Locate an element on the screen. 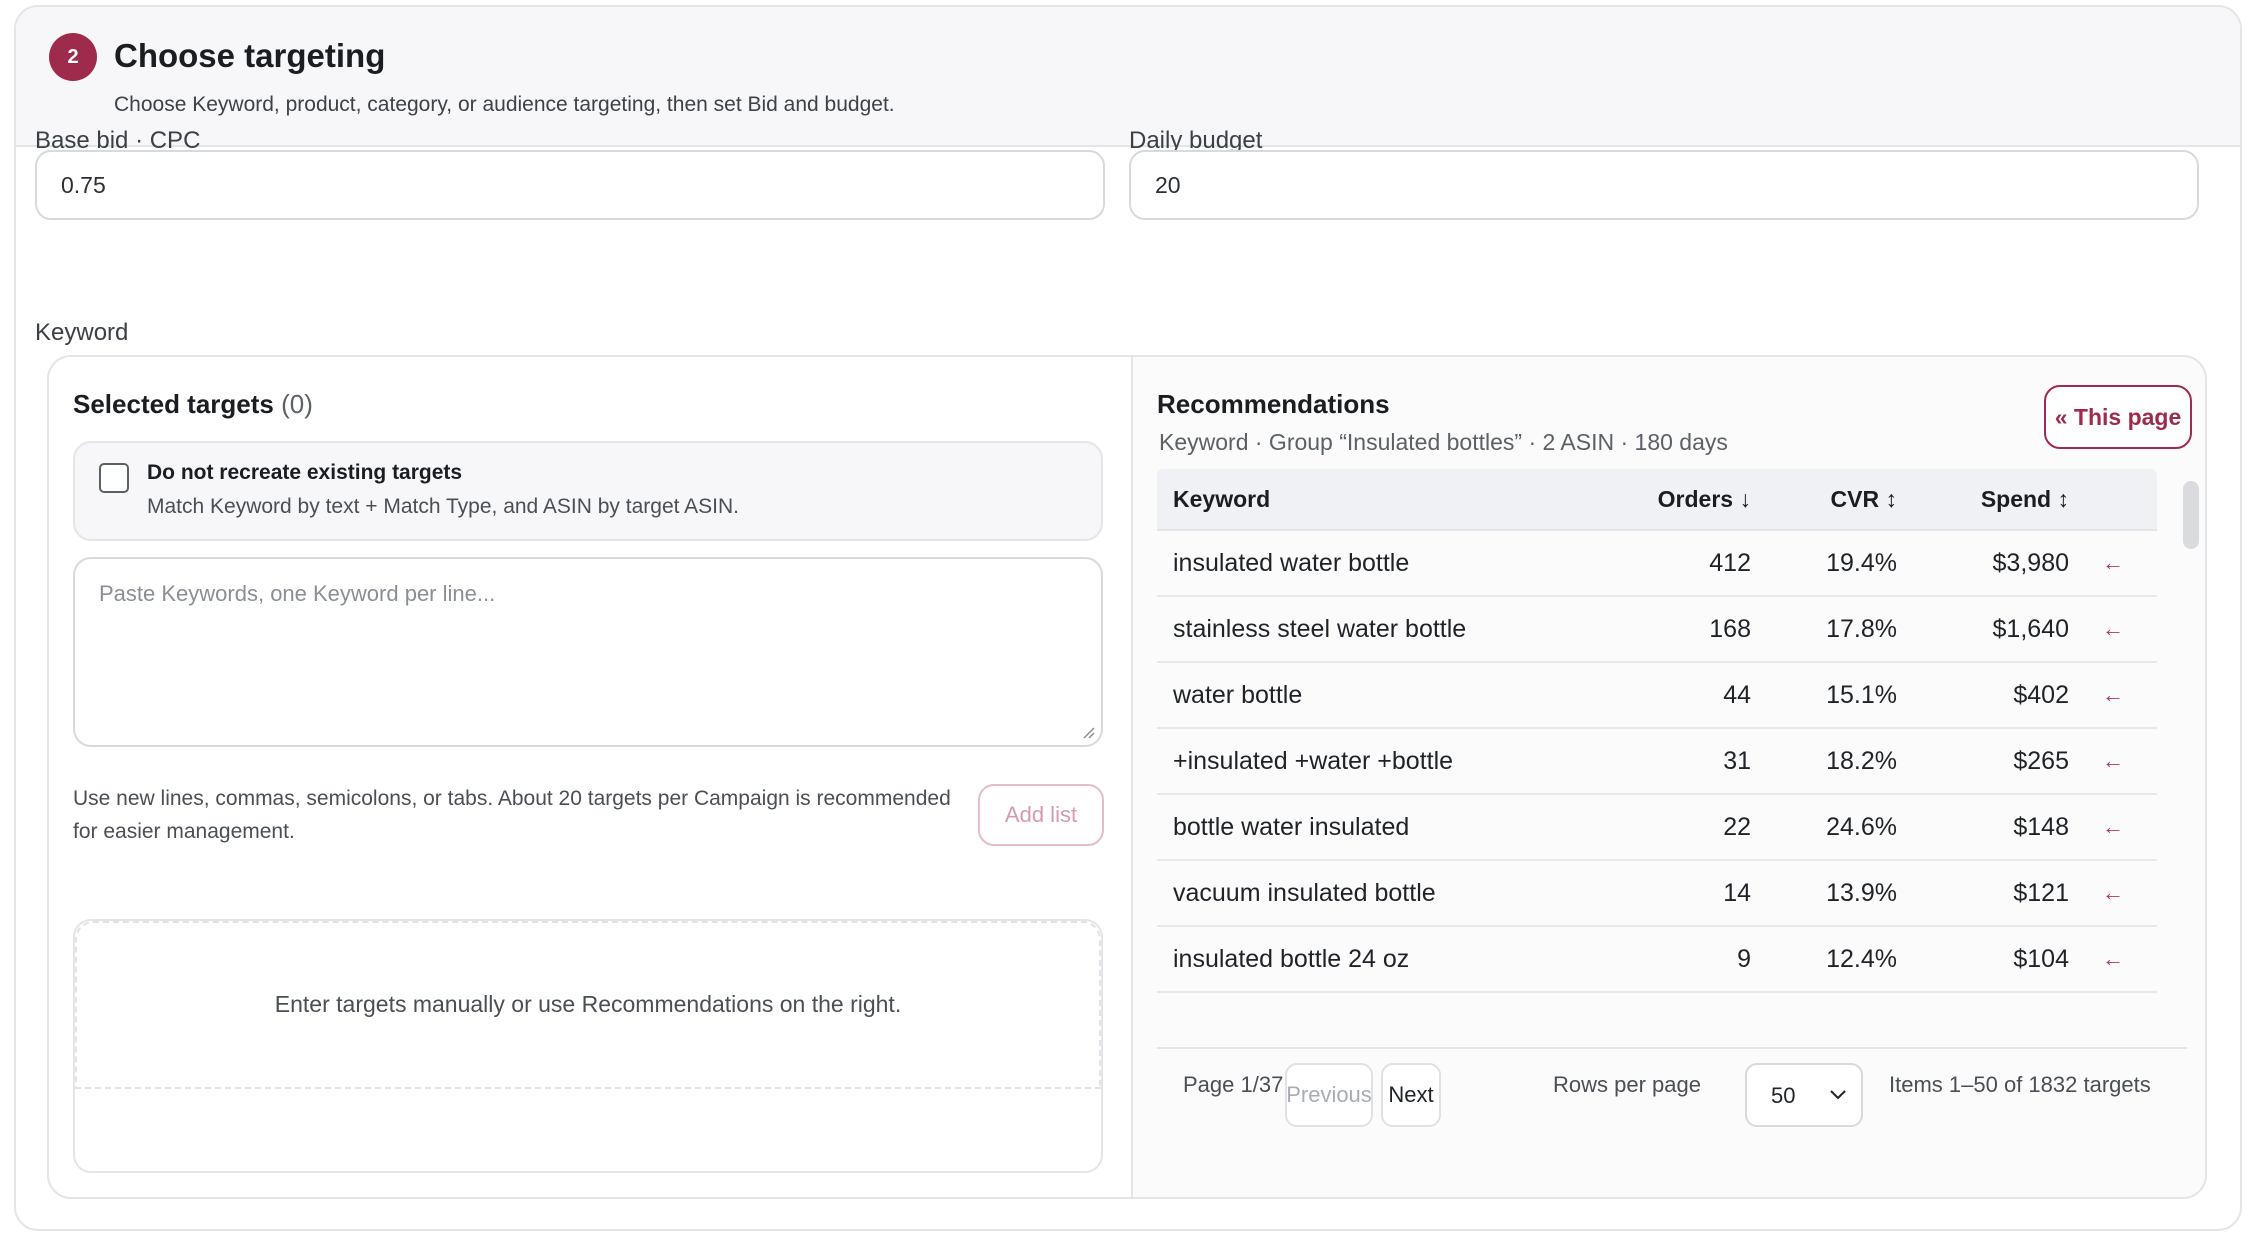 The width and height of the screenshot is (2256, 1246). row-cvr: 15.1% is located at coordinates (1861, 694).